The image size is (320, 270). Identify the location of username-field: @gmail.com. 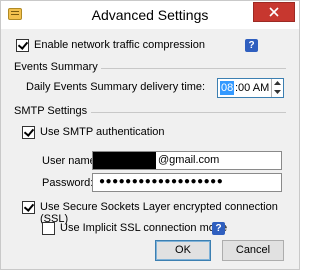
(187, 160).